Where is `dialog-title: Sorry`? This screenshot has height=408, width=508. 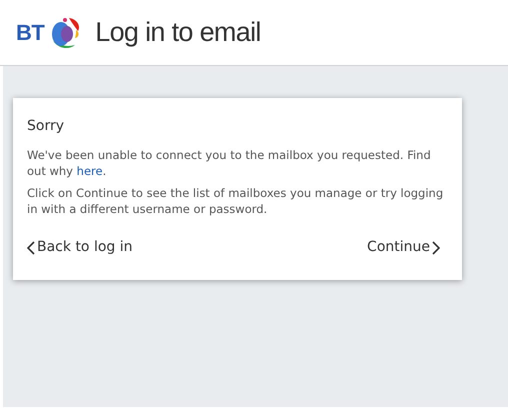 dialog-title: Sorry is located at coordinates (46, 126).